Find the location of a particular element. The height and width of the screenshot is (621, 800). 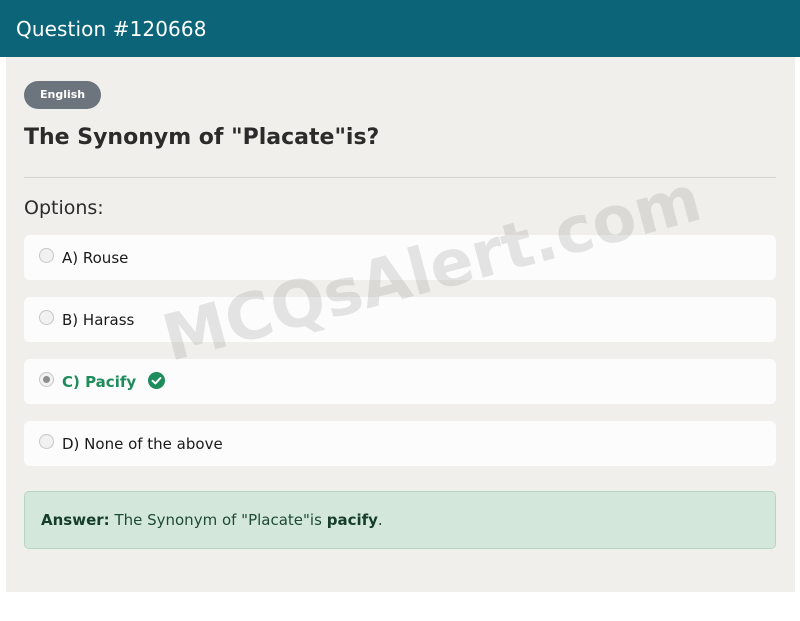

option-d-radio is located at coordinates (46, 441).